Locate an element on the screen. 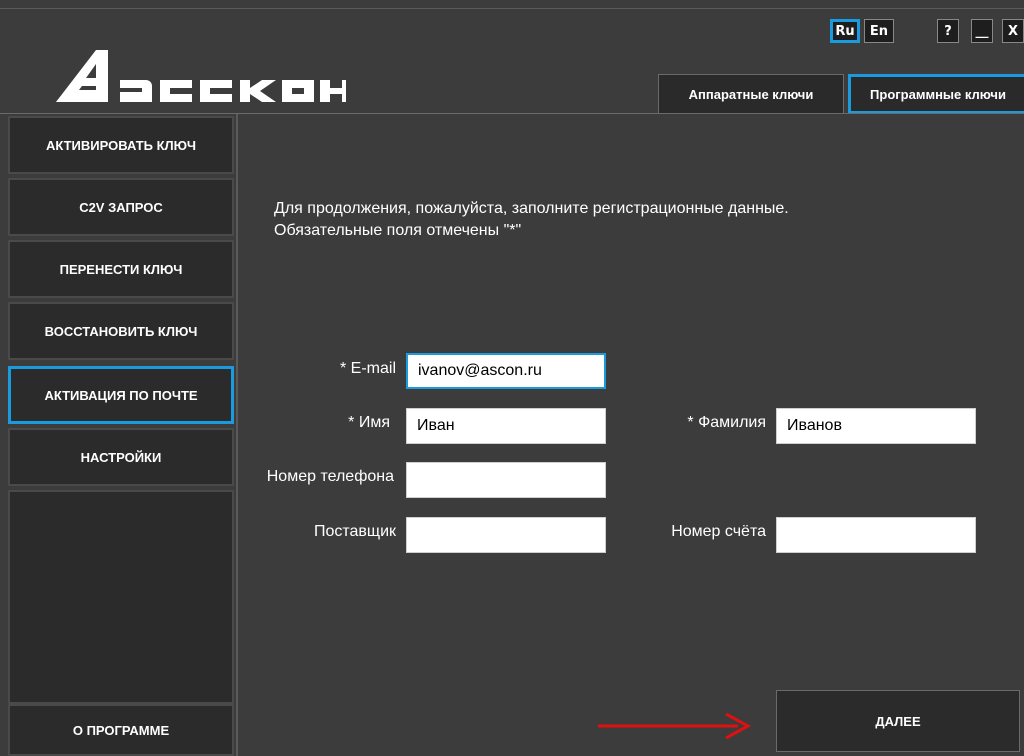 This screenshot has width=1024, height=756. sidebar-item-activate-key: АКТИВИРОВАТЬ КЛЮЧ is located at coordinates (121, 145).